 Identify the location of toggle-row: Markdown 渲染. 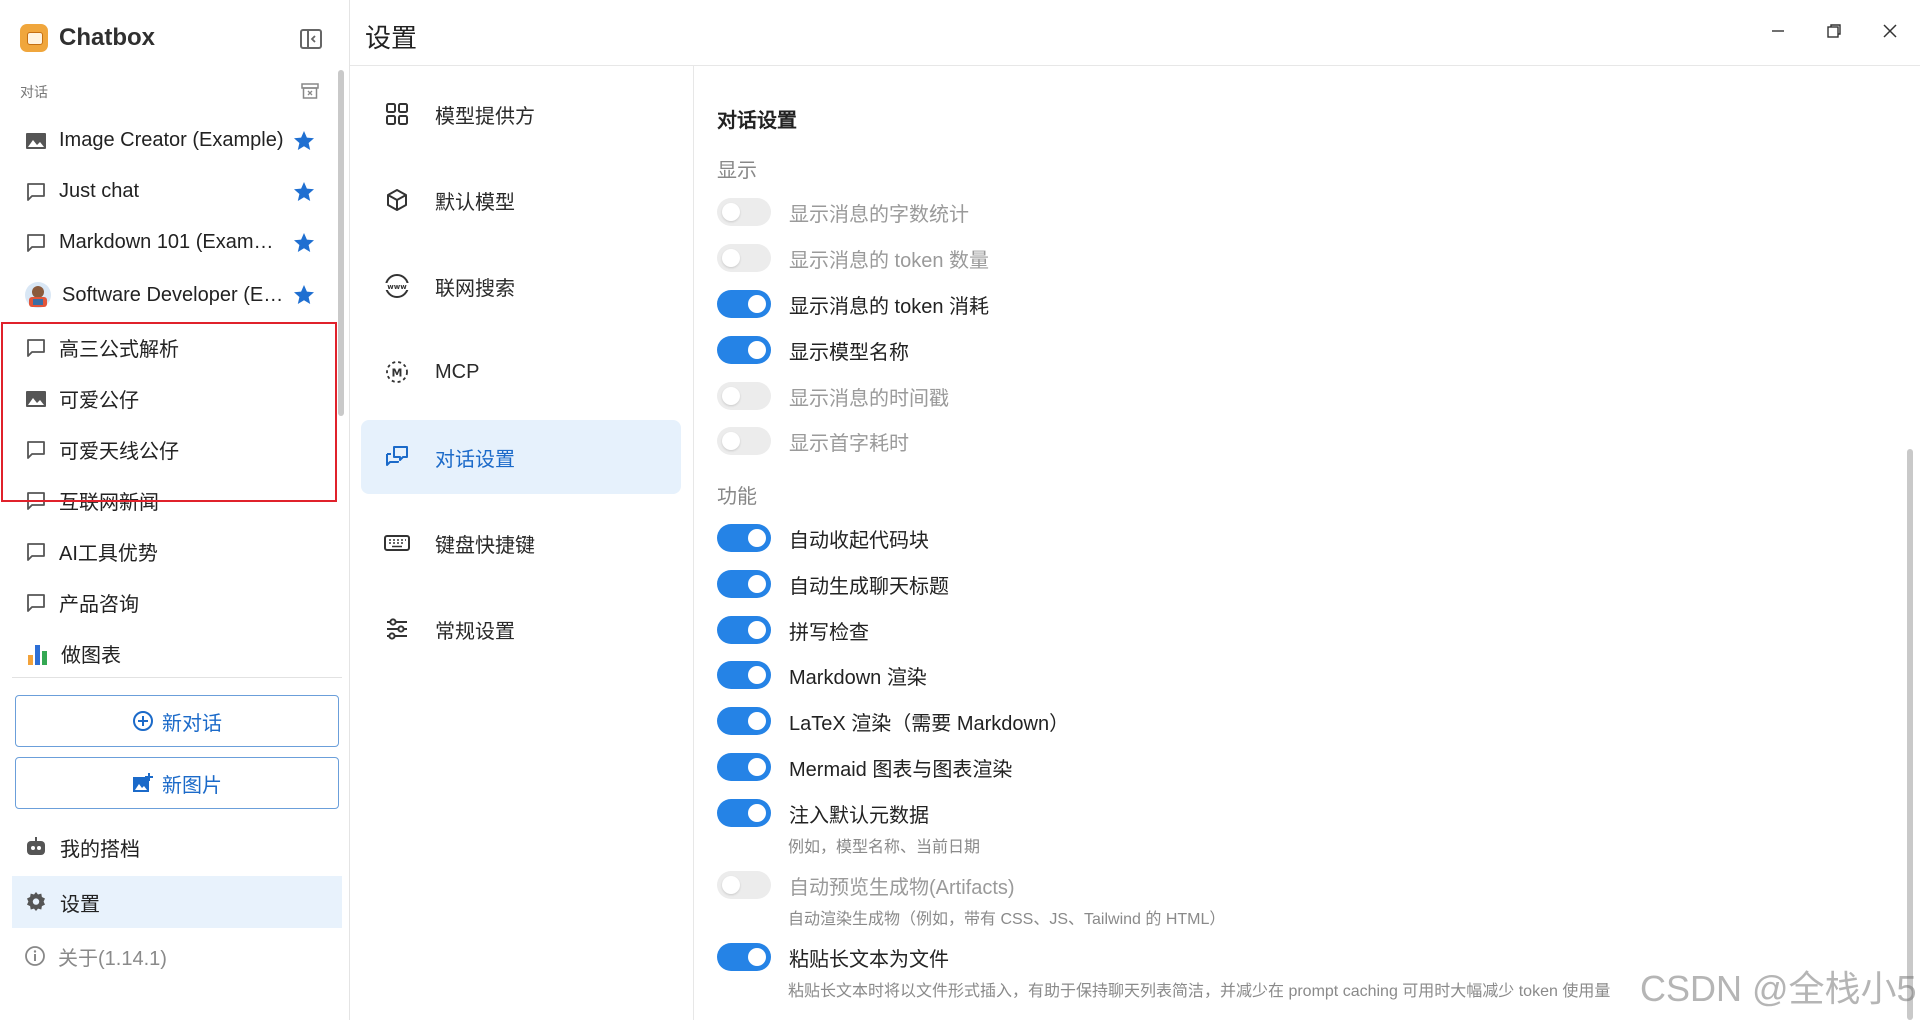
(822, 675).